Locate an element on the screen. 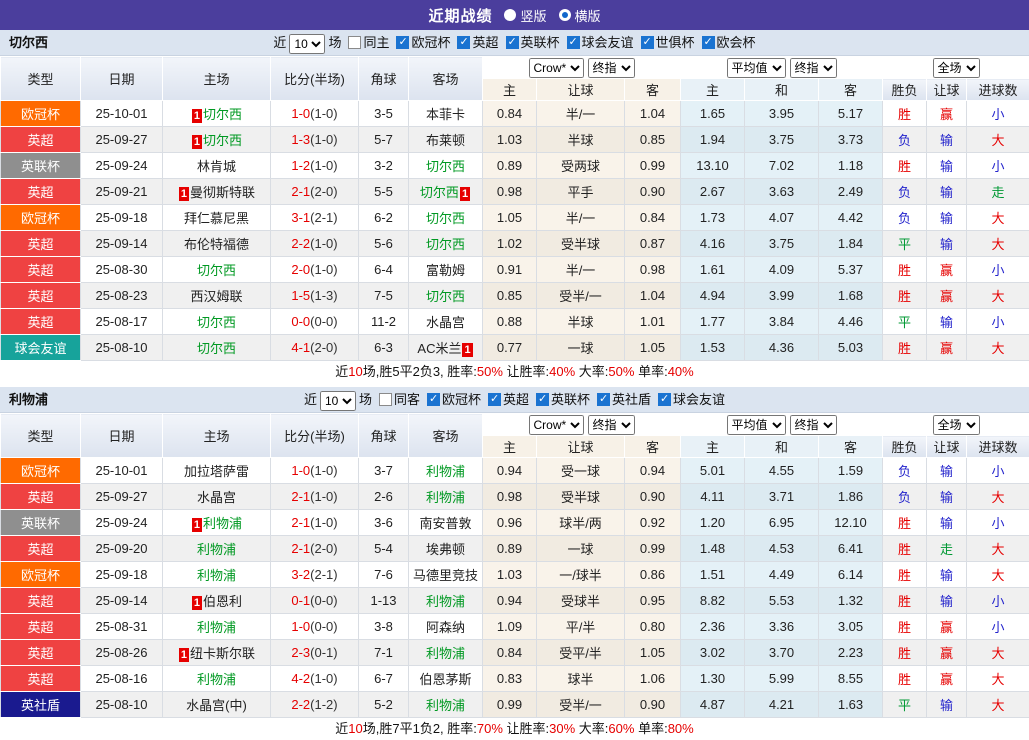 The width and height of the screenshot is (1029, 740). away-team-cell: 本菲卡 is located at coordinates (446, 114).